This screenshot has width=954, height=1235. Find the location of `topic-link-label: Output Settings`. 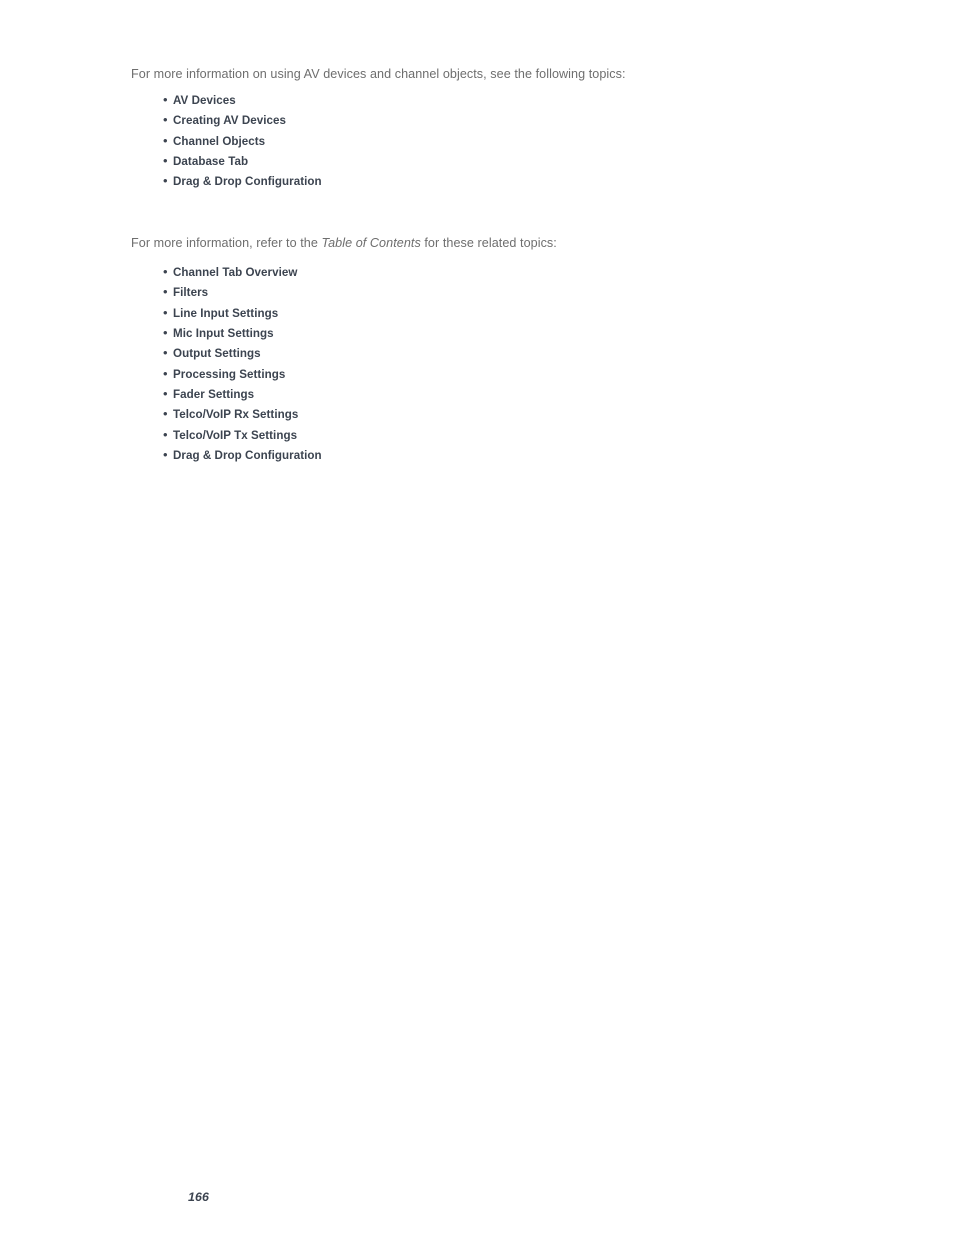

topic-link-label: Output Settings is located at coordinates (217, 354).